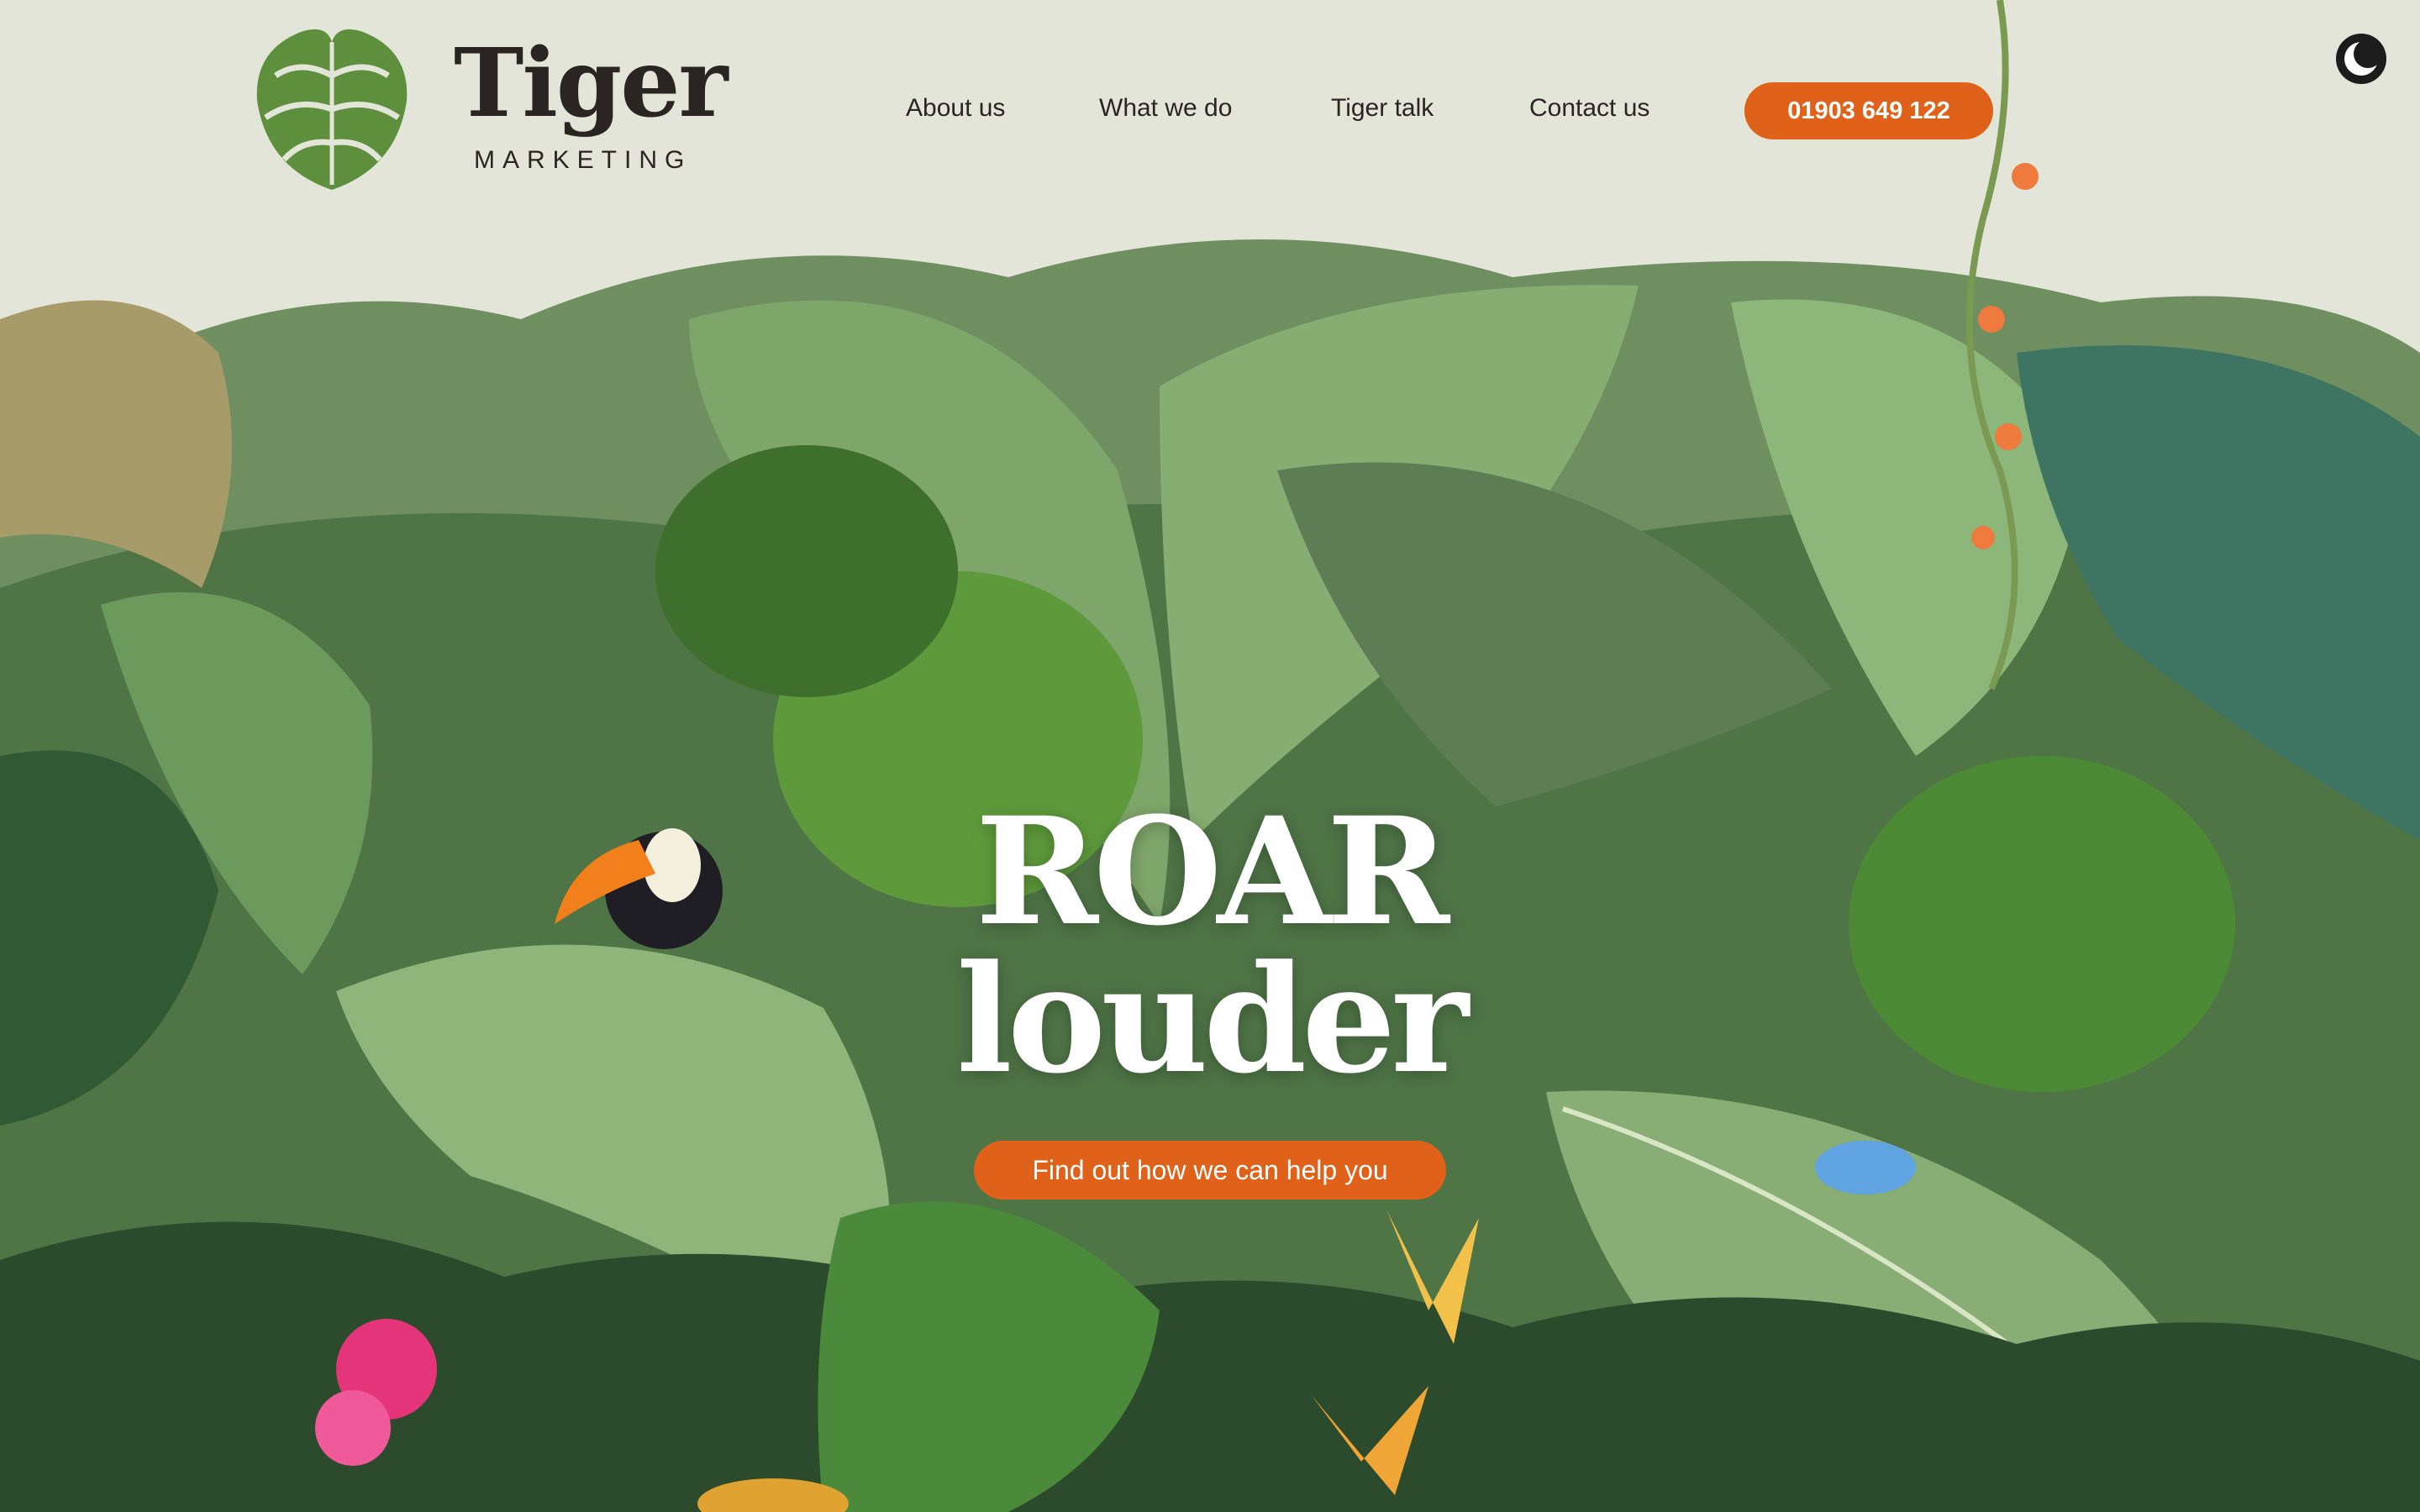 This screenshot has height=1512, width=2420. What do you see at coordinates (1382, 108) in the screenshot?
I see `nav-tiger-talk: Tiger talk` at bounding box center [1382, 108].